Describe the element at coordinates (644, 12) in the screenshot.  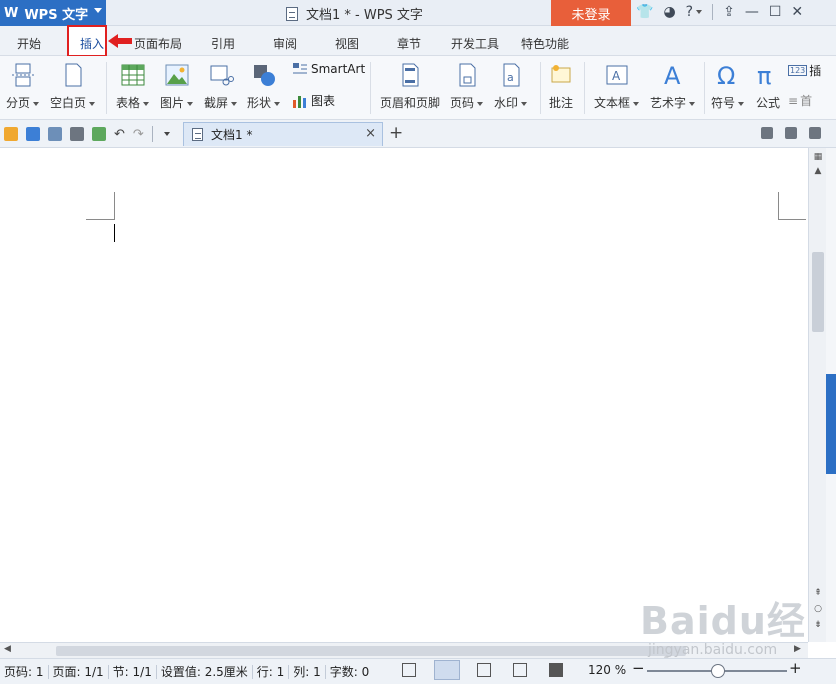
I see `skin-icon: 👕` at that location.